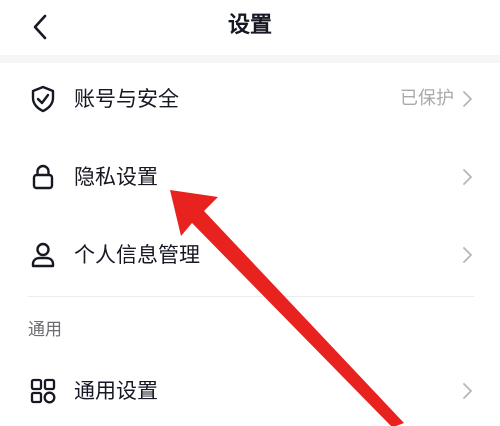 This screenshot has width=500, height=426. What do you see at coordinates (45, 330) in the screenshot?
I see `section-title-general: 通用` at bounding box center [45, 330].